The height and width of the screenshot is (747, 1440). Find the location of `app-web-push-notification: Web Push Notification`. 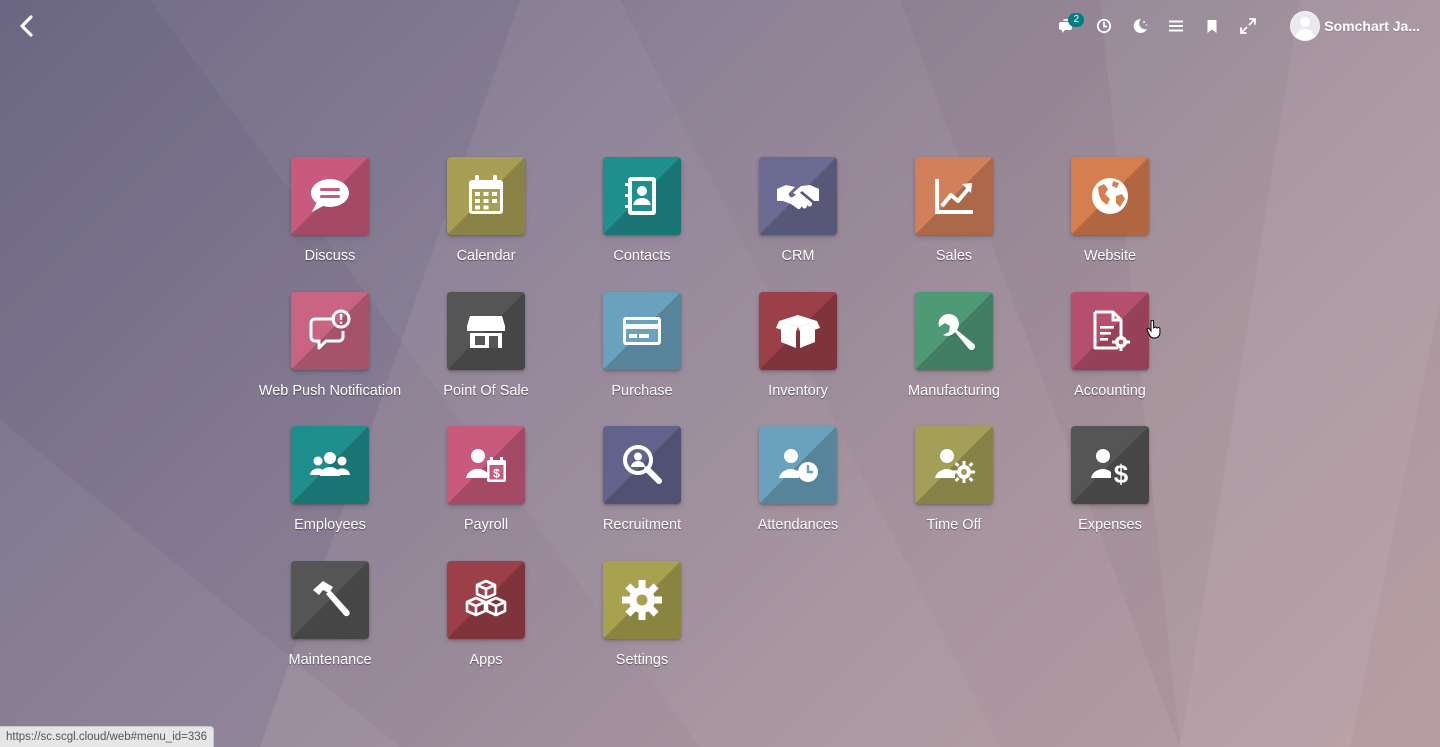

app-web-push-notification: Web Push Notification is located at coordinates (330, 359).